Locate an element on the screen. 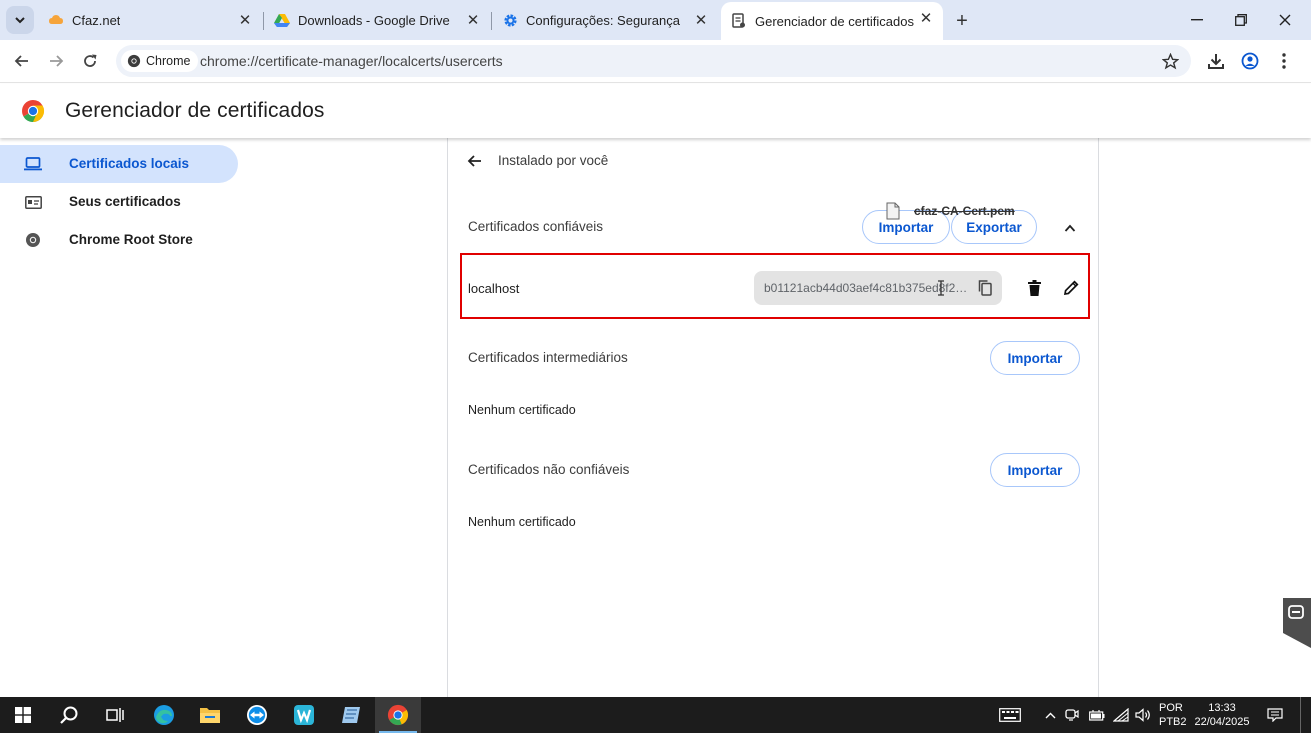 Image resolution: width=1311 pixels, height=733 pixels. task-view-icon is located at coordinates (115, 715).